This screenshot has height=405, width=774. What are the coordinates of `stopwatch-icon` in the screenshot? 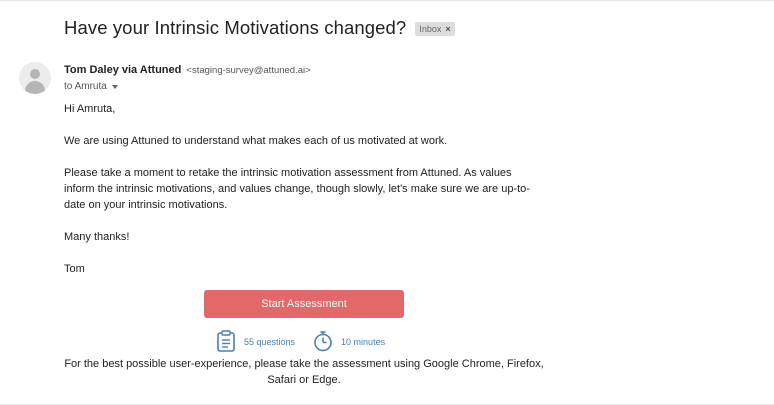 It's located at (323, 342).